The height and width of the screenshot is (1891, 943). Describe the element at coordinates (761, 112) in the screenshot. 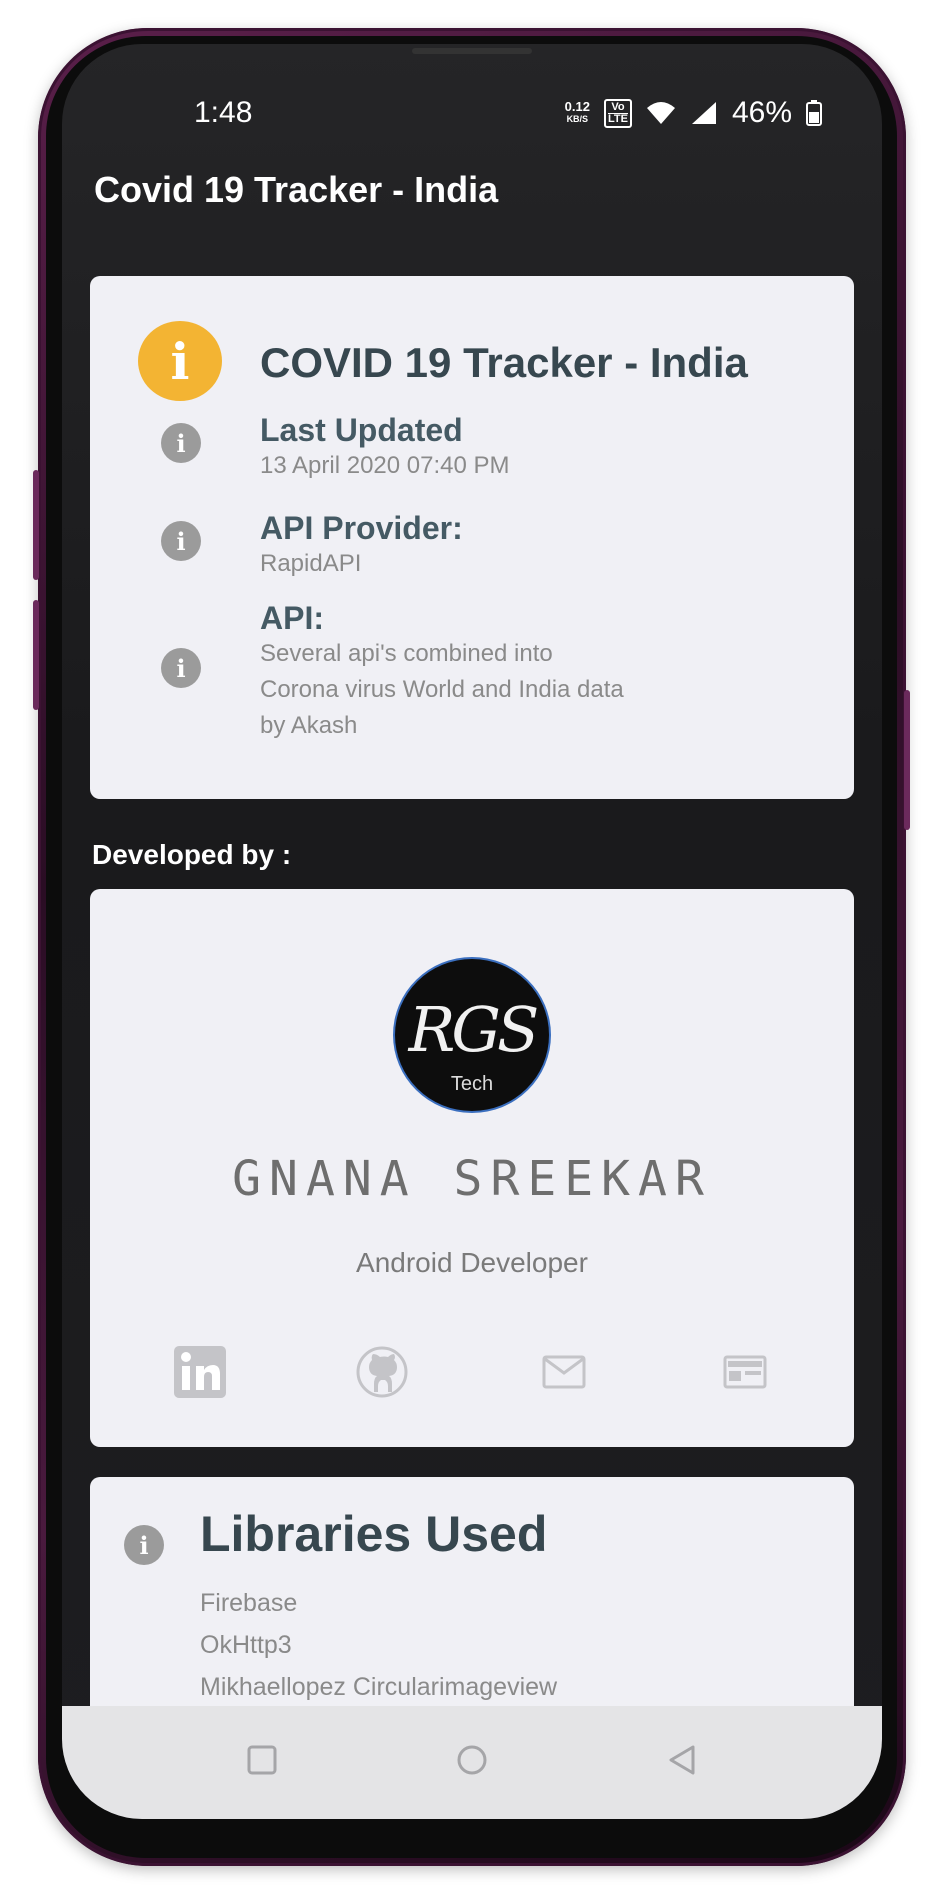

I see `battery-percent: 46%` at that location.